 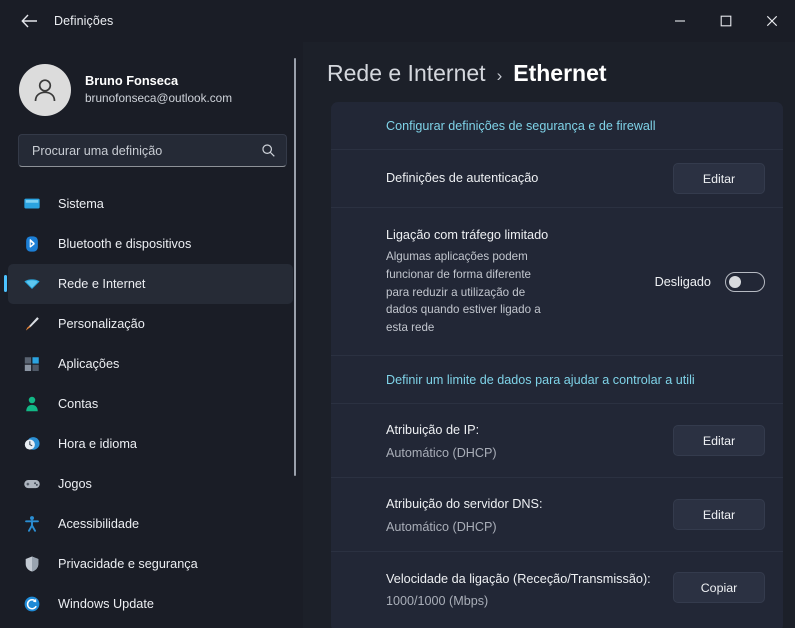 I want to click on metered-connection-toggle, so click(x=745, y=281).